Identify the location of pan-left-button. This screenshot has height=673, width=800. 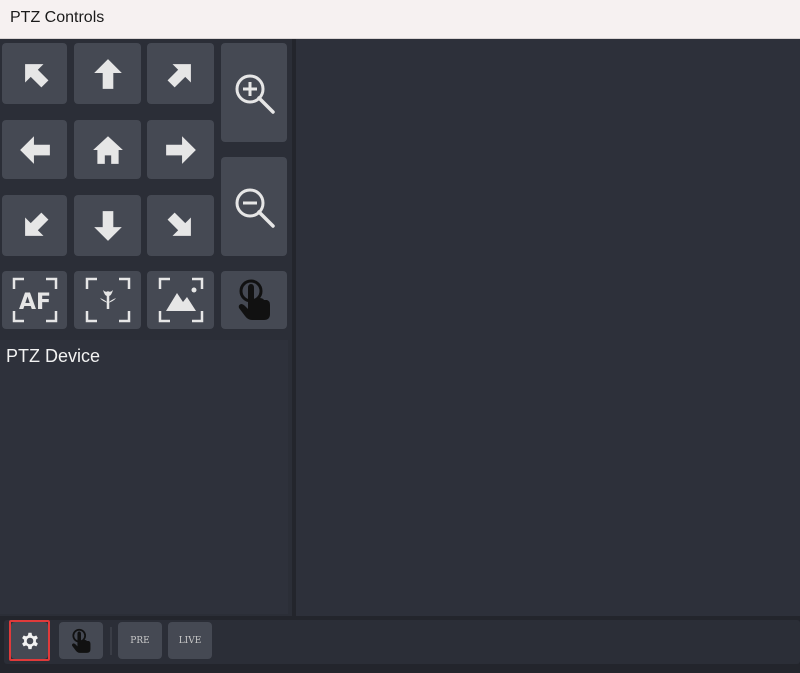
(34, 149).